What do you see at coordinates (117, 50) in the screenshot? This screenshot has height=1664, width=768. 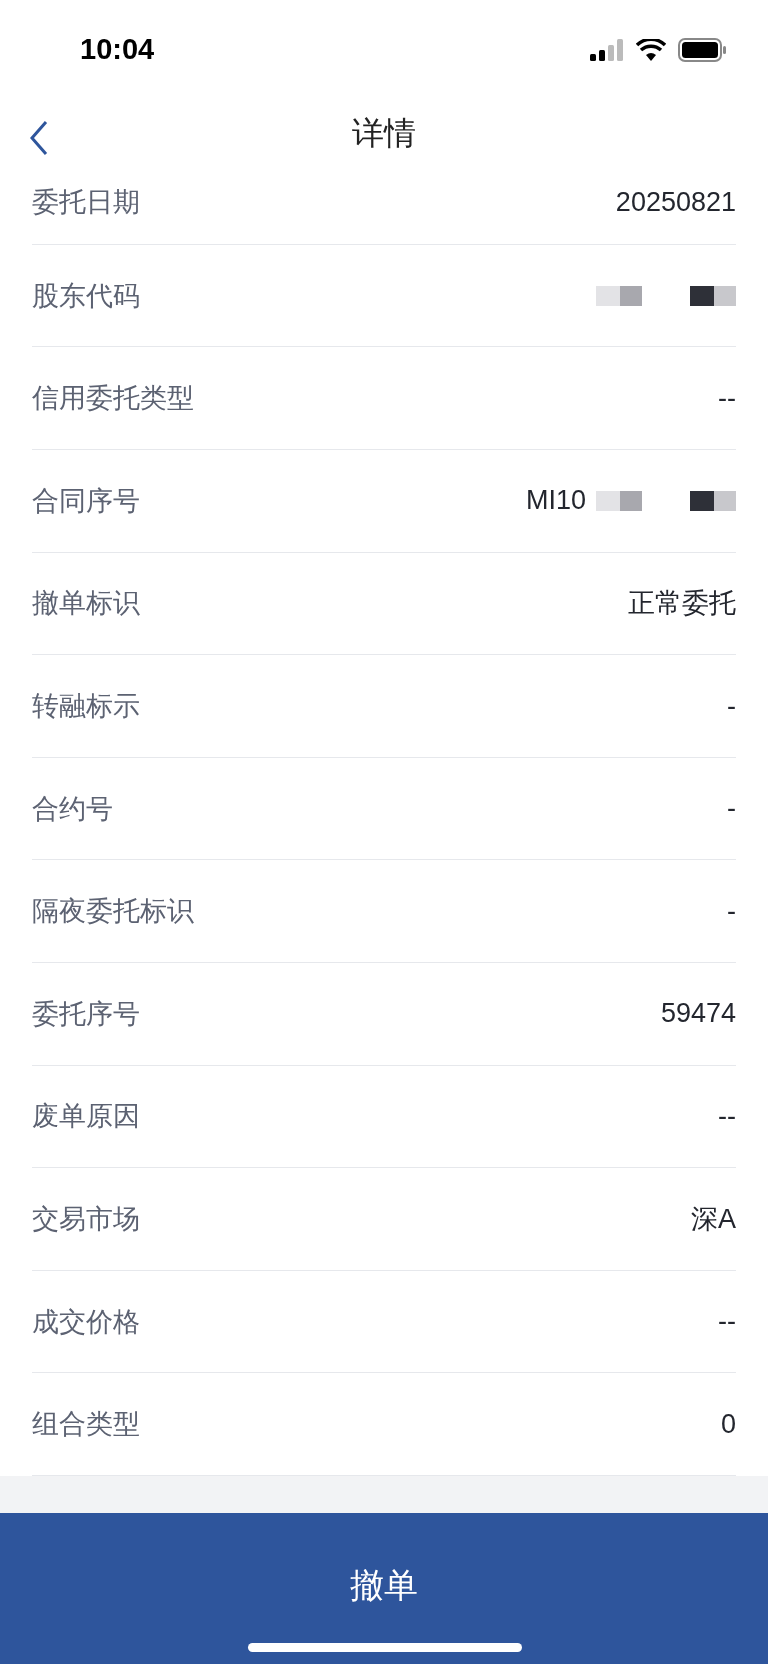 I see `status-time: 10:04` at bounding box center [117, 50].